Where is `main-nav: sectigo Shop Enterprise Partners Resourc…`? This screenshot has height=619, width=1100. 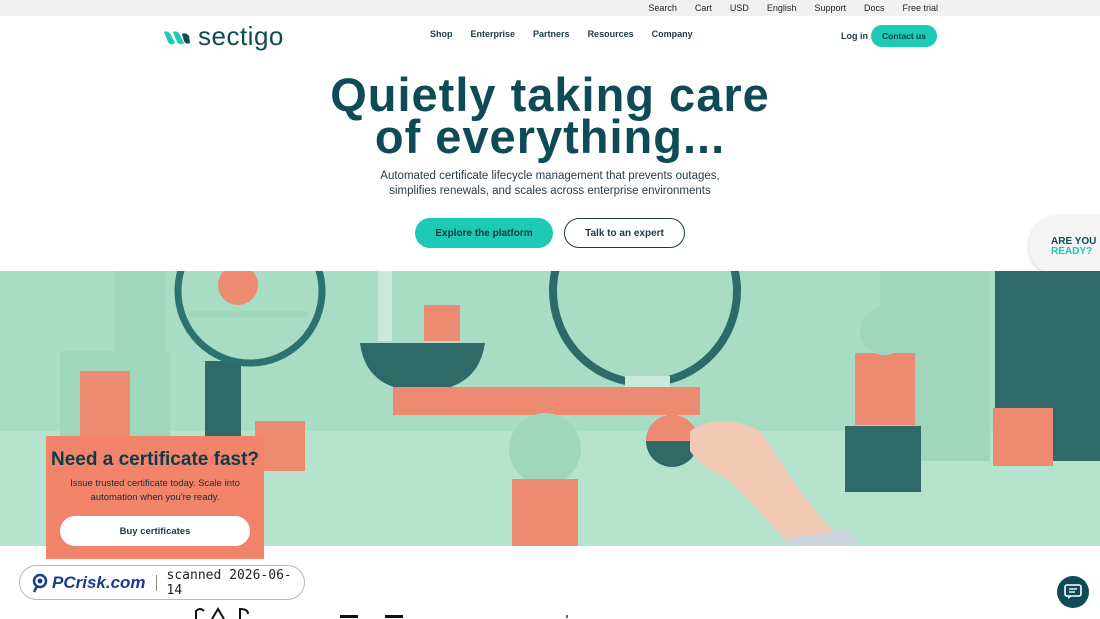 main-nav: sectigo Shop Enterprise Partners Resourc… is located at coordinates (550, 36).